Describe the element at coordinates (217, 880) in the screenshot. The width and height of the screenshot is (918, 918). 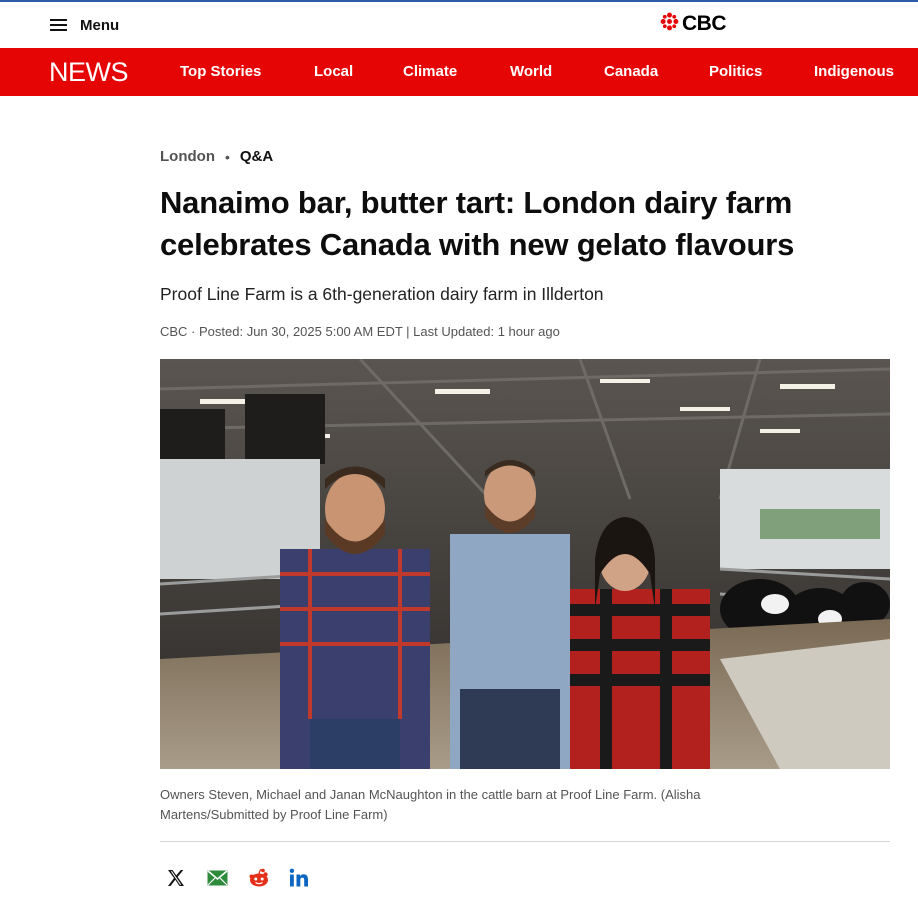
I see `email-icon` at that location.